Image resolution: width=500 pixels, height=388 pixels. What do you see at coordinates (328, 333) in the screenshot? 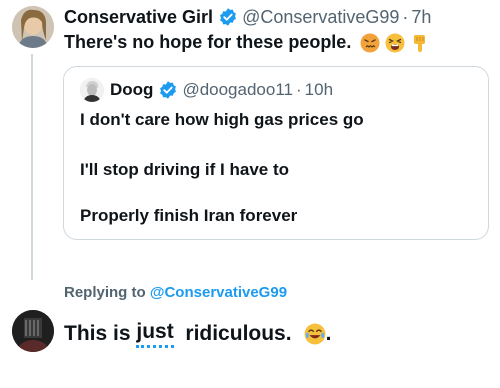
I see `reply-text-part: .` at bounding box center [328, 333].